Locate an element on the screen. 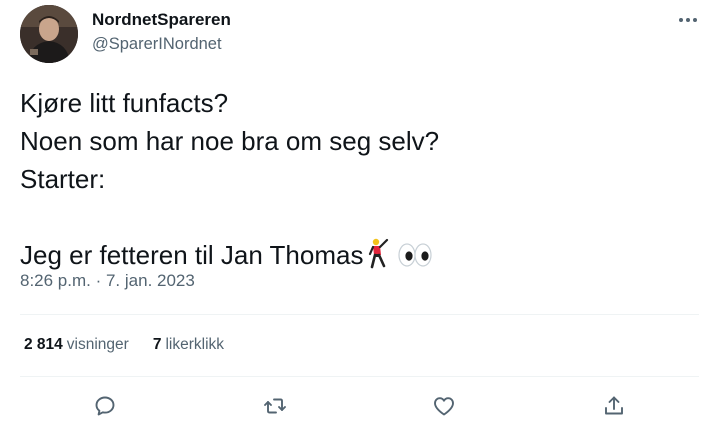 The width and height of the screenshot is (717, 433). more-options-button is located at coordinates (688, 20).